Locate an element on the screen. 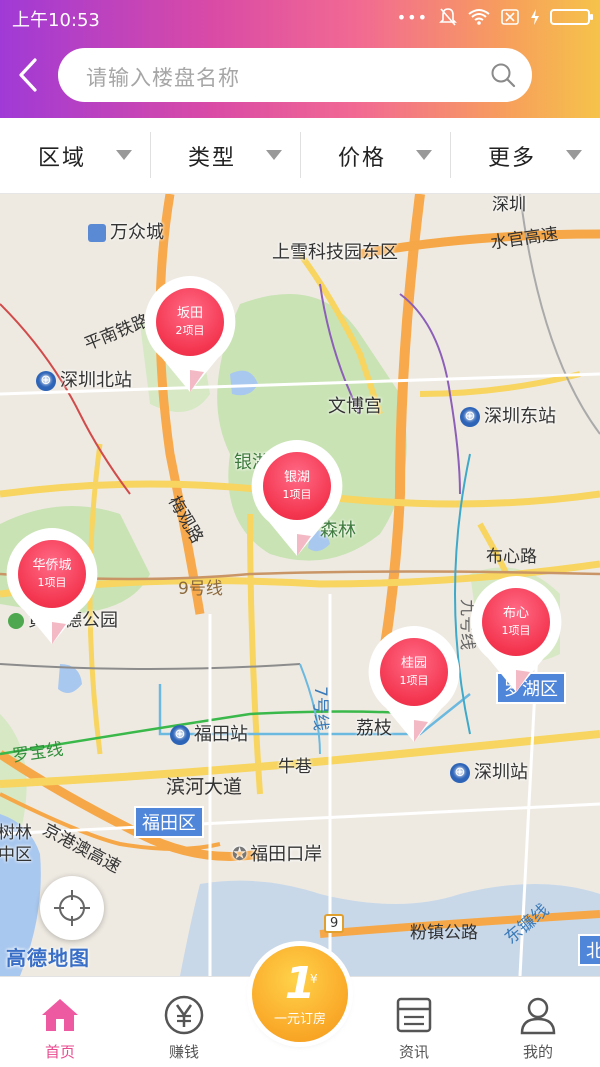 The height and width of the screenshot is (1067, 600). filter-area: 区域 is located at coordinates (75, 155).